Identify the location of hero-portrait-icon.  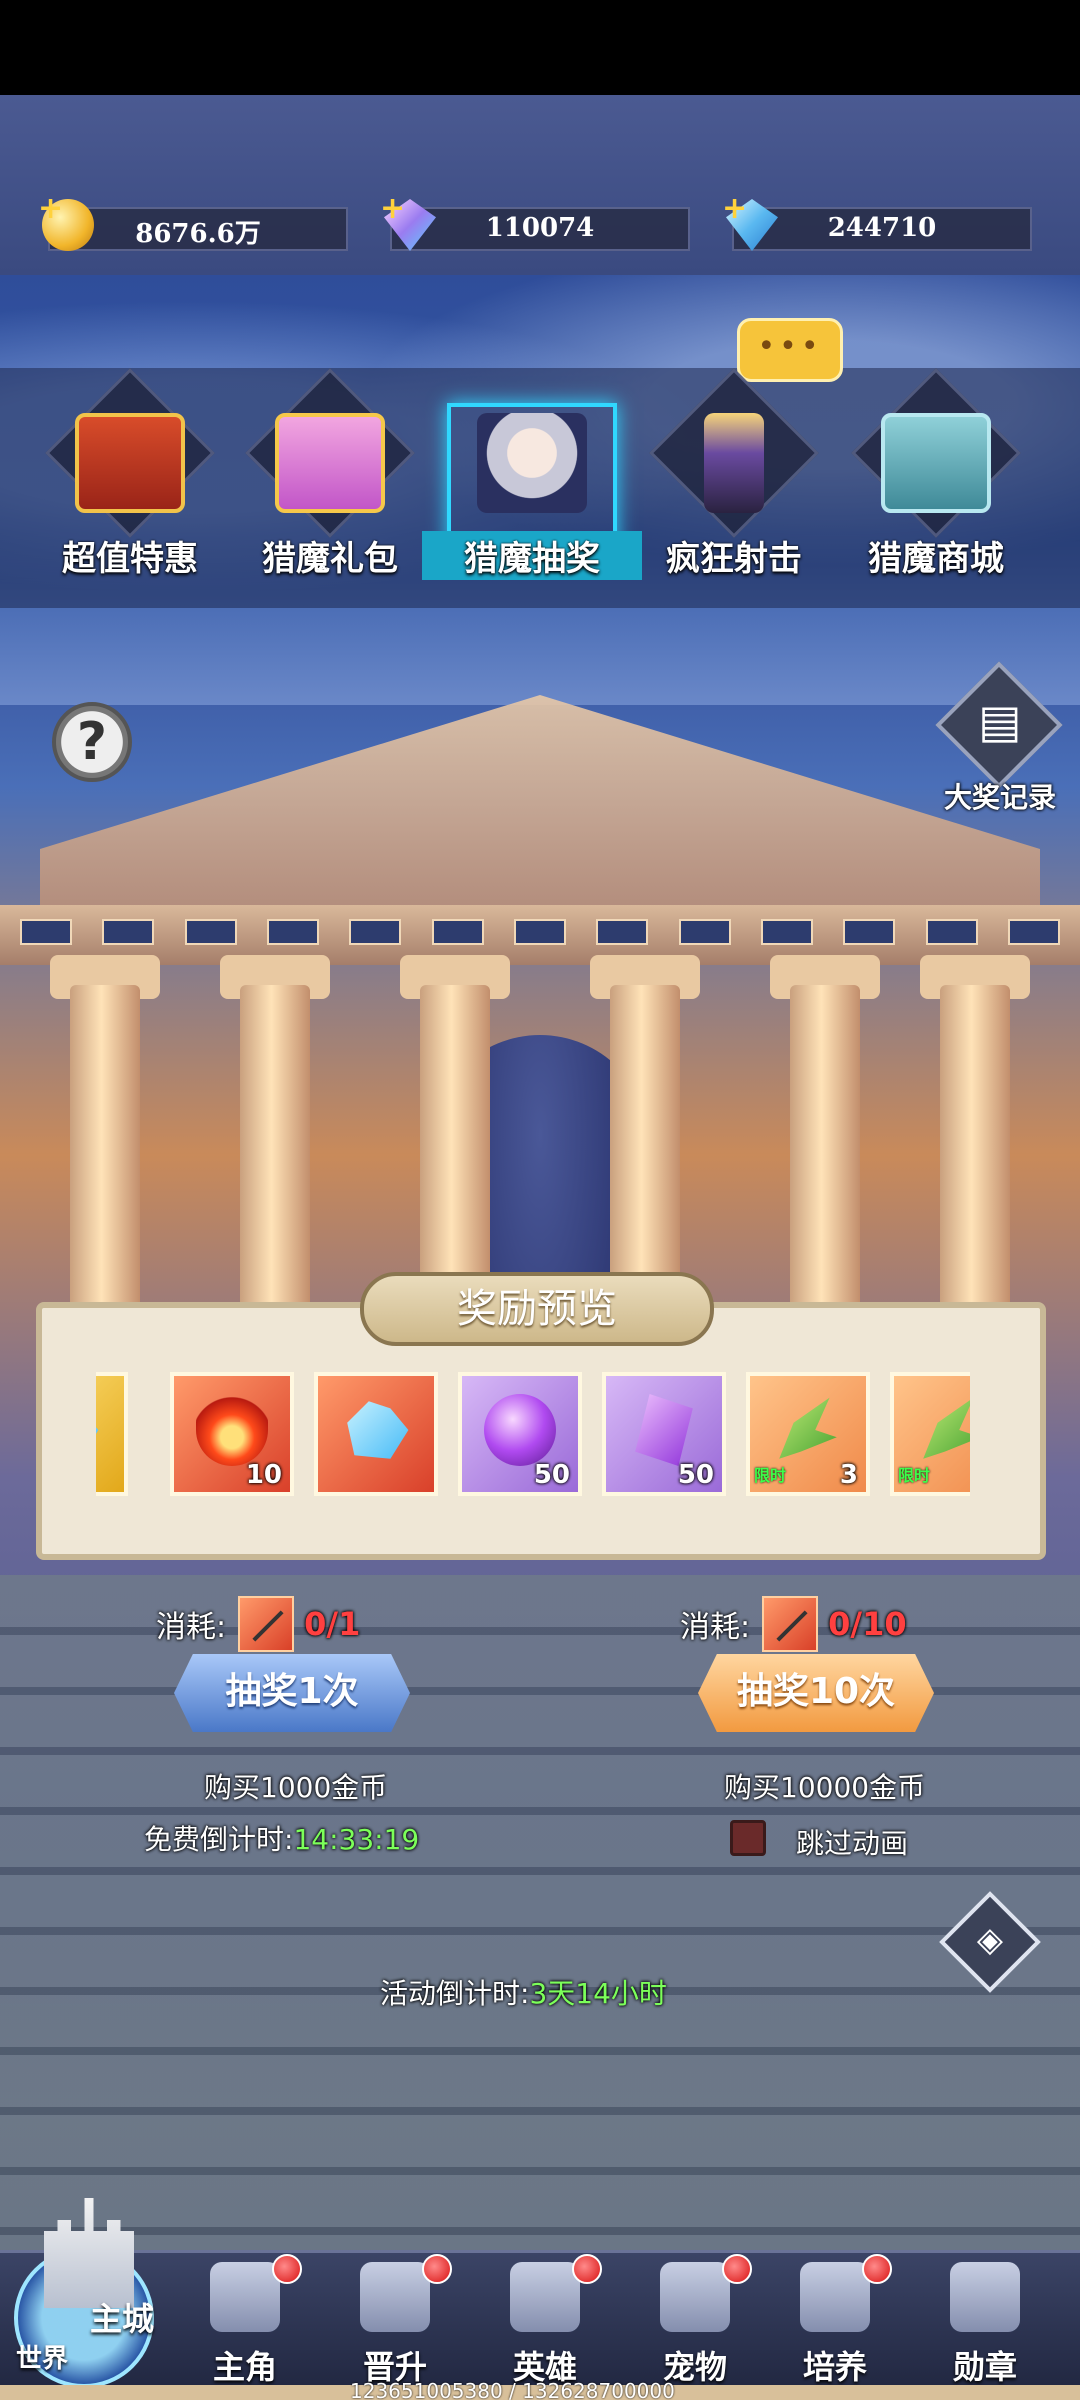
(532, 463).